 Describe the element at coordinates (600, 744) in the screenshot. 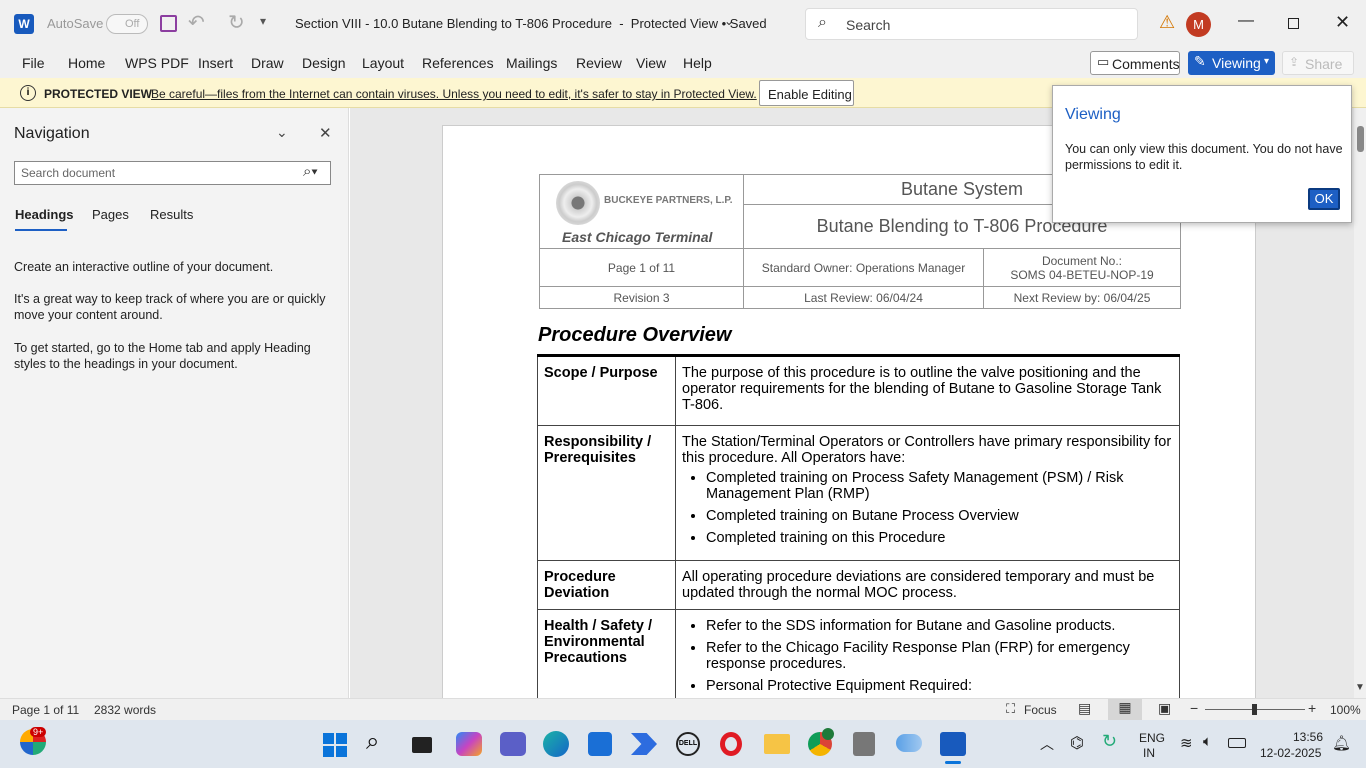

I see `store-icon` at that location.